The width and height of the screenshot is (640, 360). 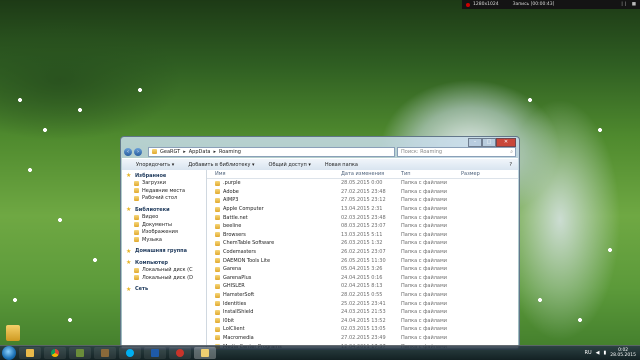 What do you see at coordinates (456, 151) in the screenshot?
I see `search-input: Поиск: Roaming ⌕` at bounding box center [456, 151].